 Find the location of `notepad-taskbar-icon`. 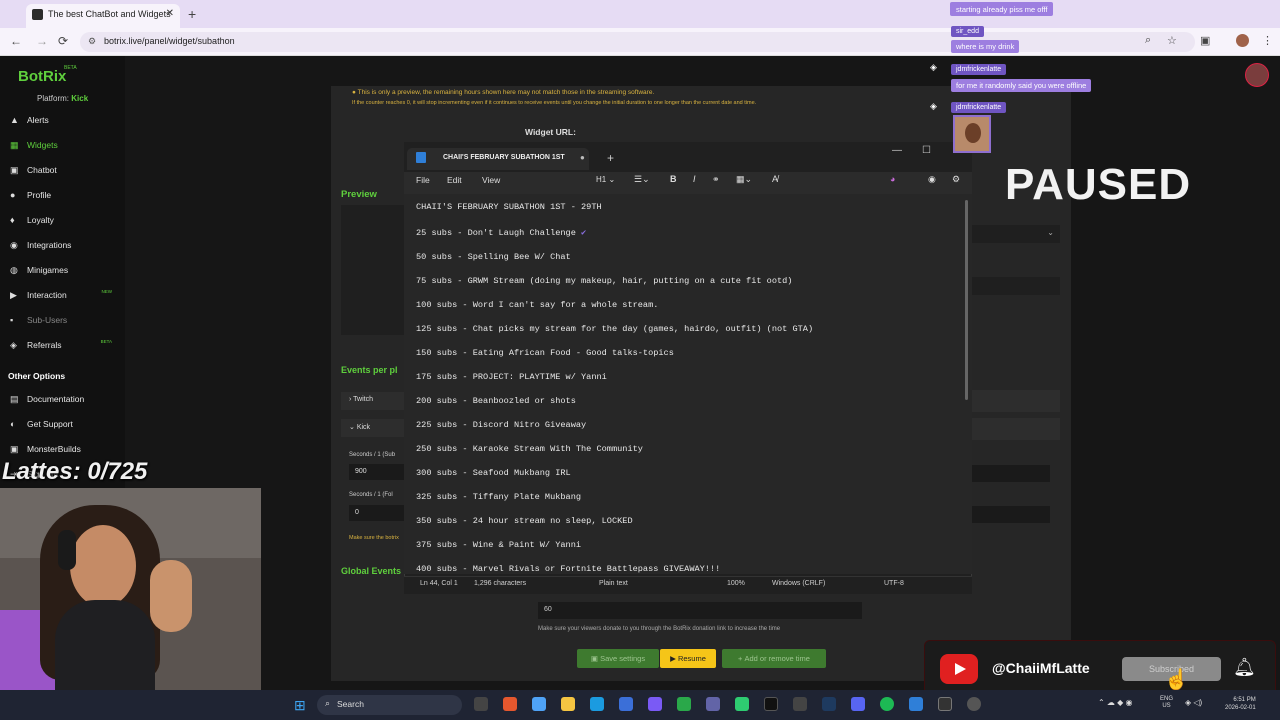

notepad-taskbar-icon is located at coordinates (916, 704).